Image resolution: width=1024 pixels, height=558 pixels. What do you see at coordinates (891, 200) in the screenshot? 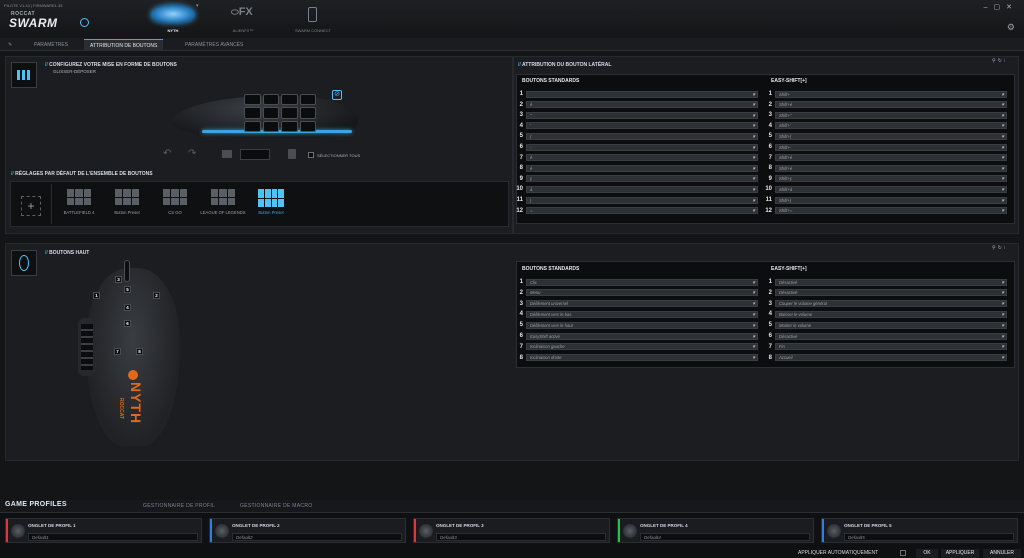
I see `easyshift-dropdown: Shift+)` at bounding box center [891, 200].